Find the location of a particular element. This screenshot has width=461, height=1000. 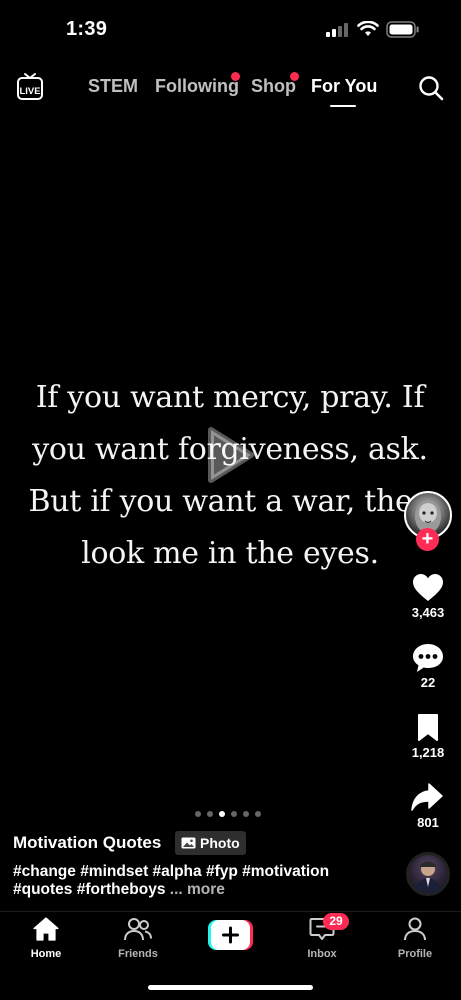

nav-profile: Profile is located at coordinates (415, 938).